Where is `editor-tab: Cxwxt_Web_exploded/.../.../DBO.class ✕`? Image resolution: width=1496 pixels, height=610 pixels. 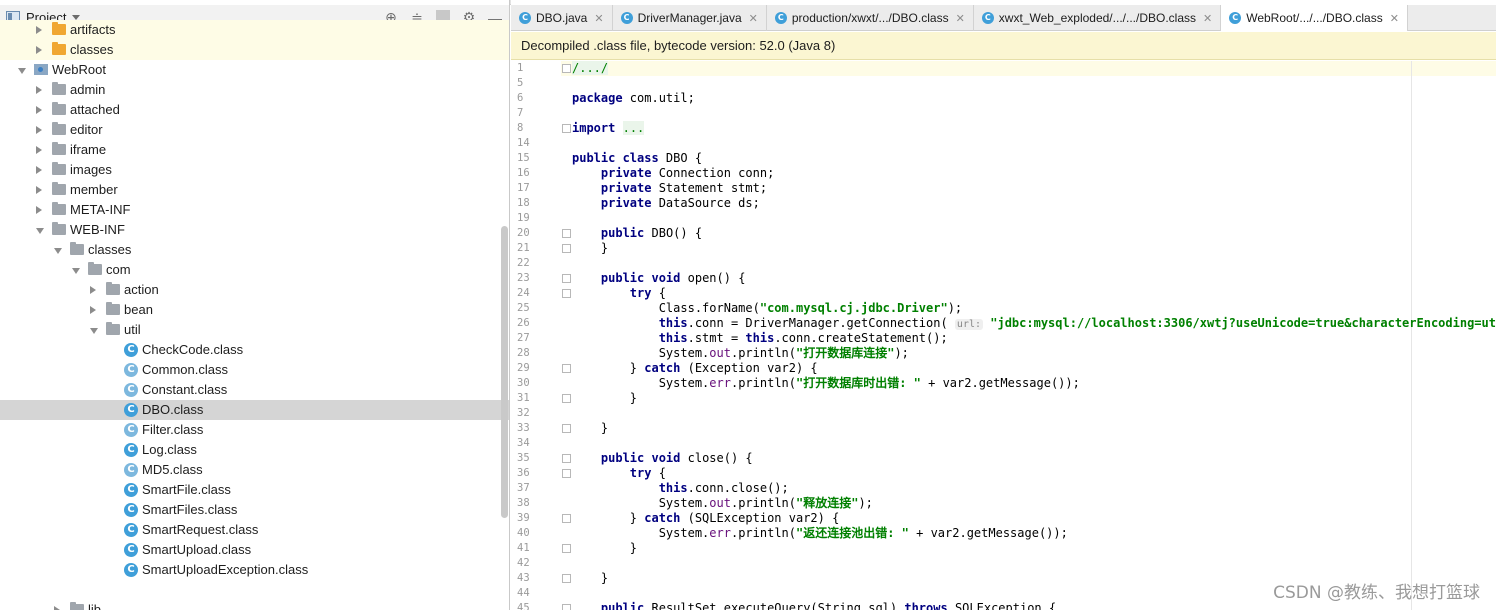
editor-tab: Cxwxt_Web_exploded/.../.../DBO.class ✕ is located at coordinates (1098, 18).